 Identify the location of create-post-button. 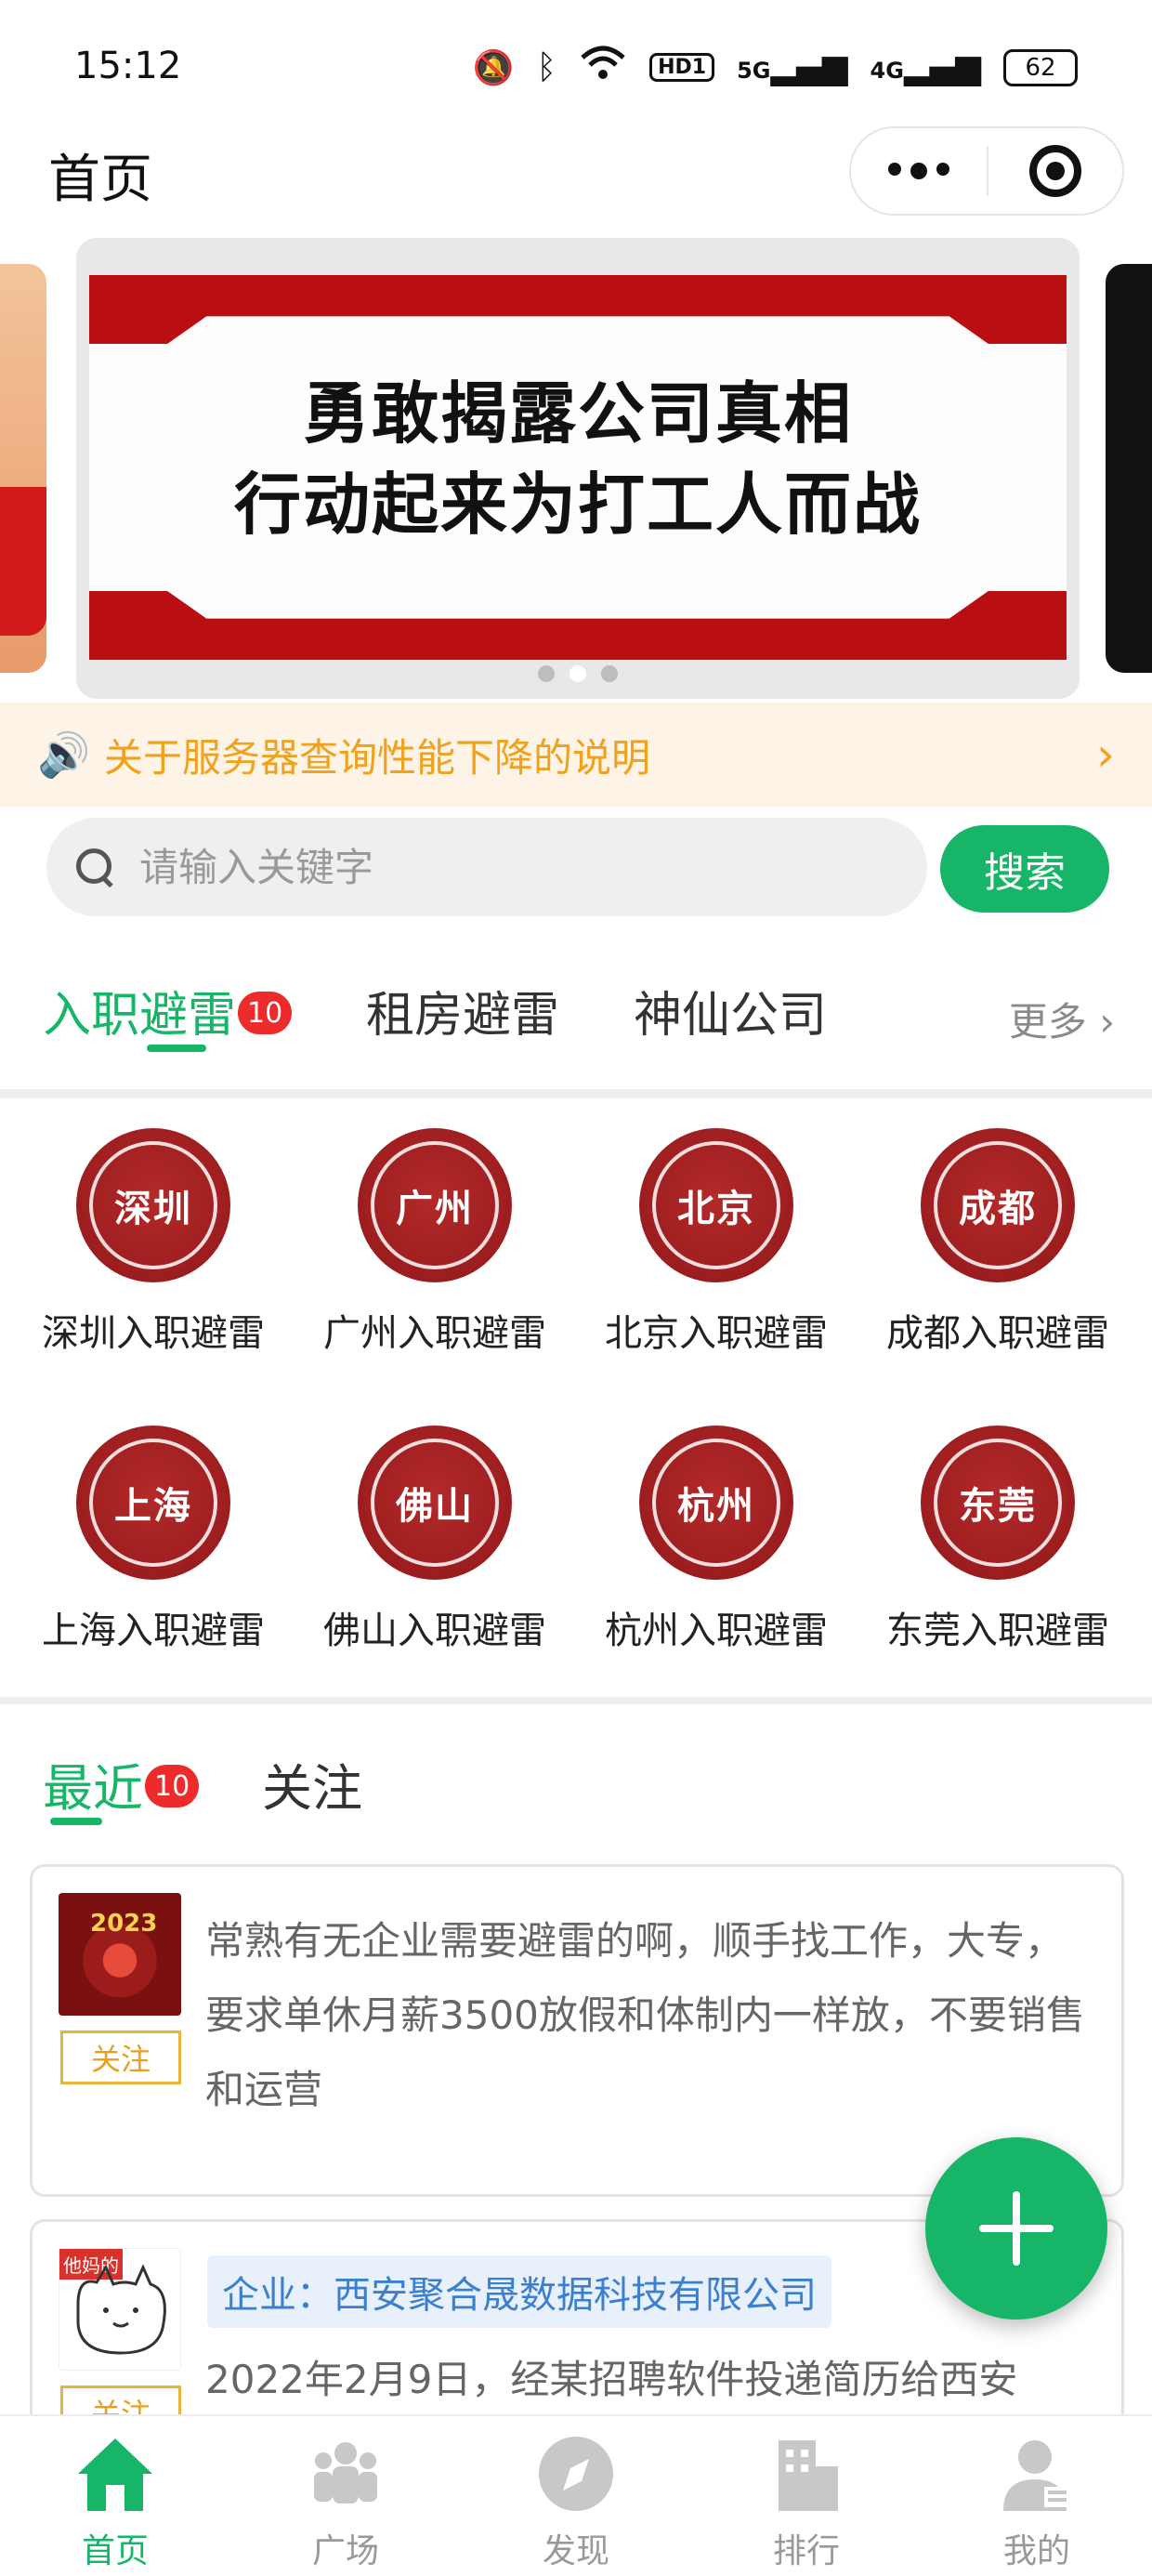
(1016, 2228).